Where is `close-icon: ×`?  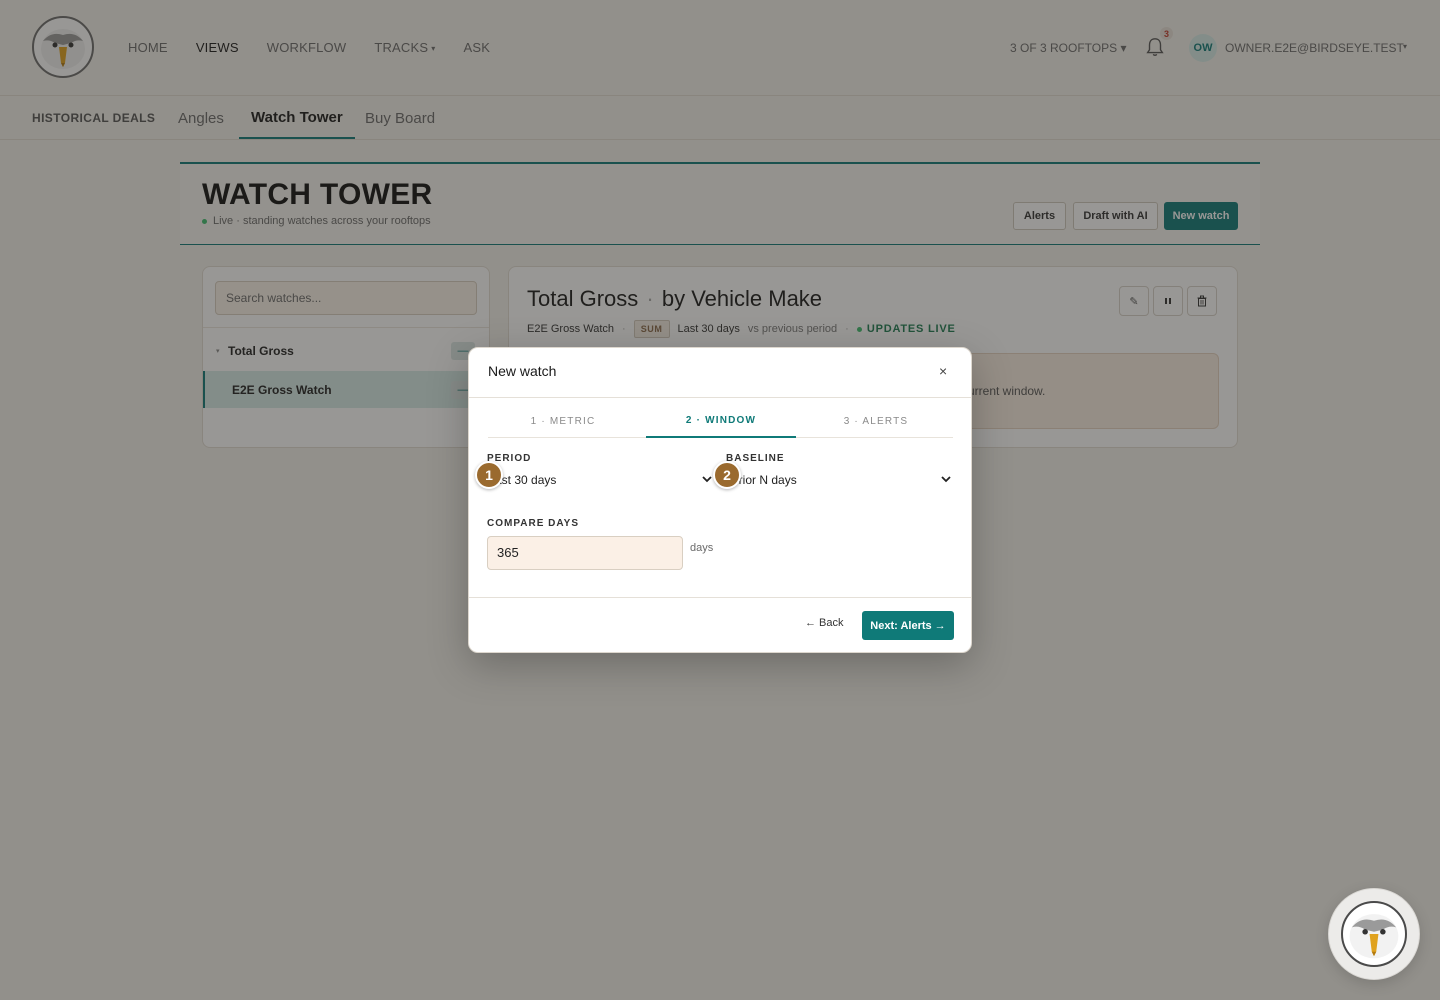
close-icon: × is located at coordinates (943, 371).